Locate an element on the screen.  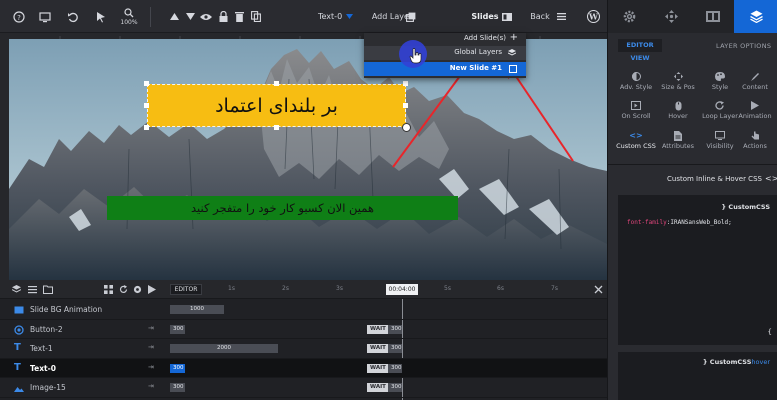
tab-settings is located at coordinates (629, 16).